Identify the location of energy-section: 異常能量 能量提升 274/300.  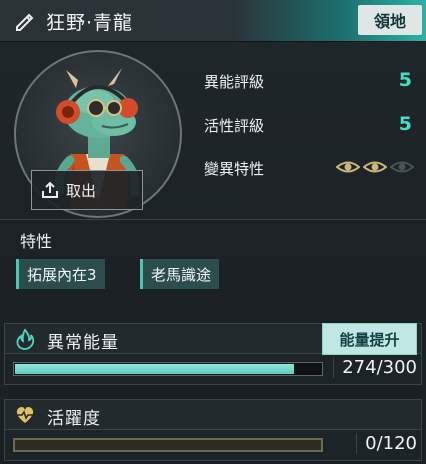
(213, 354).